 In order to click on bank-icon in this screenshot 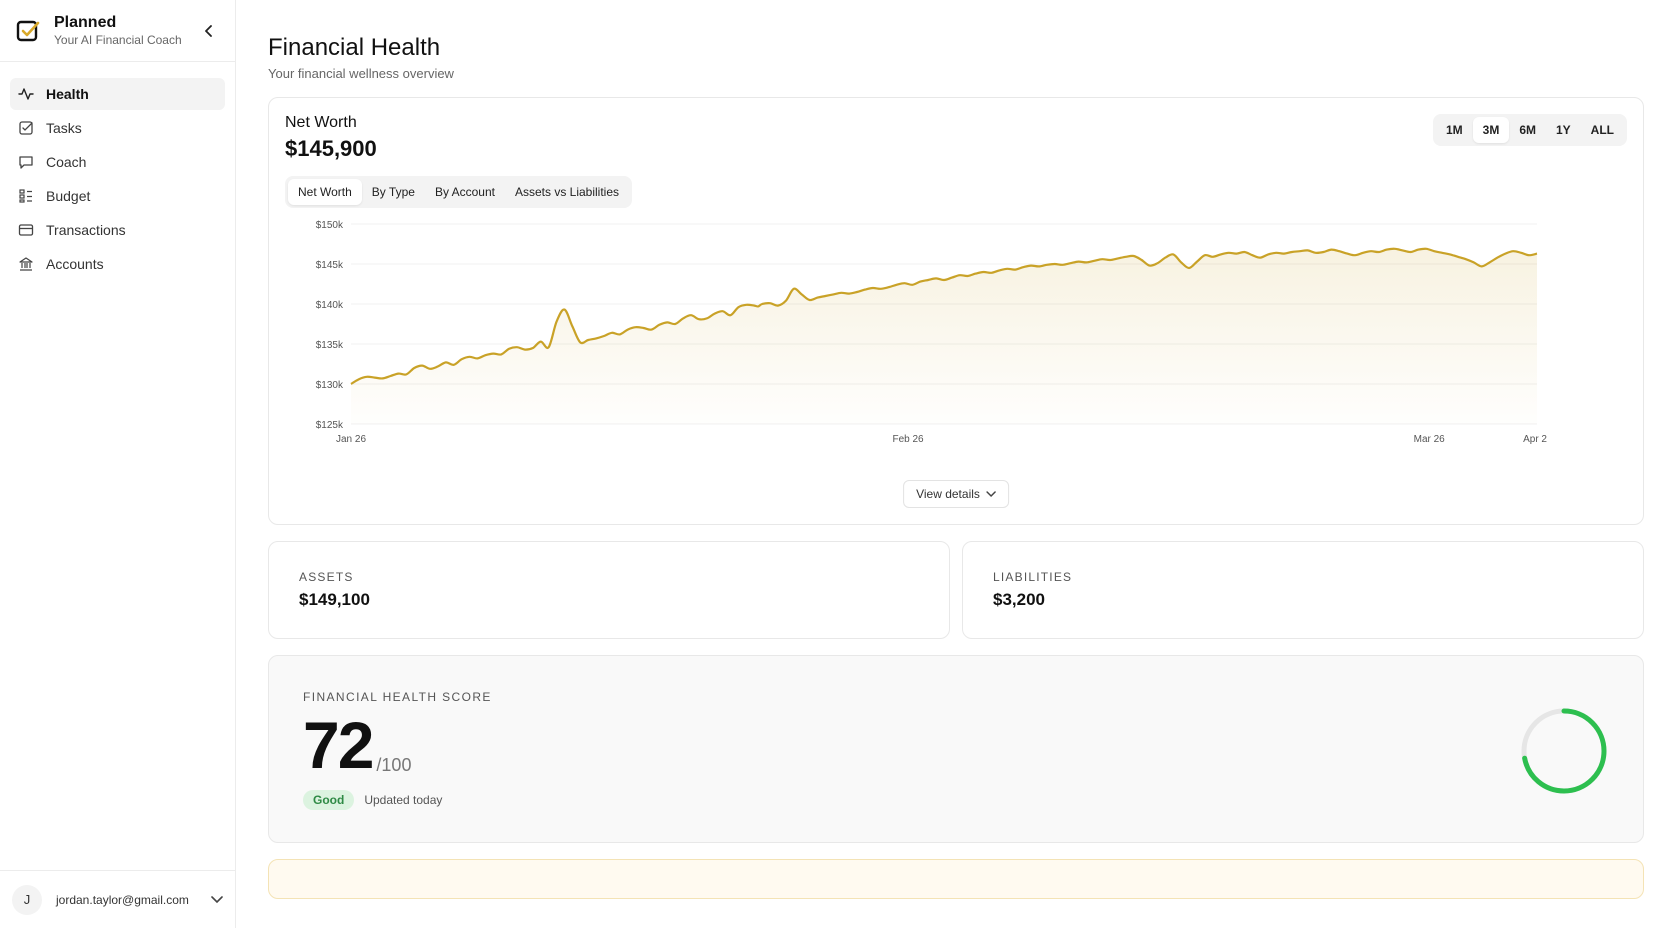, I will do `click(26, 264)`.